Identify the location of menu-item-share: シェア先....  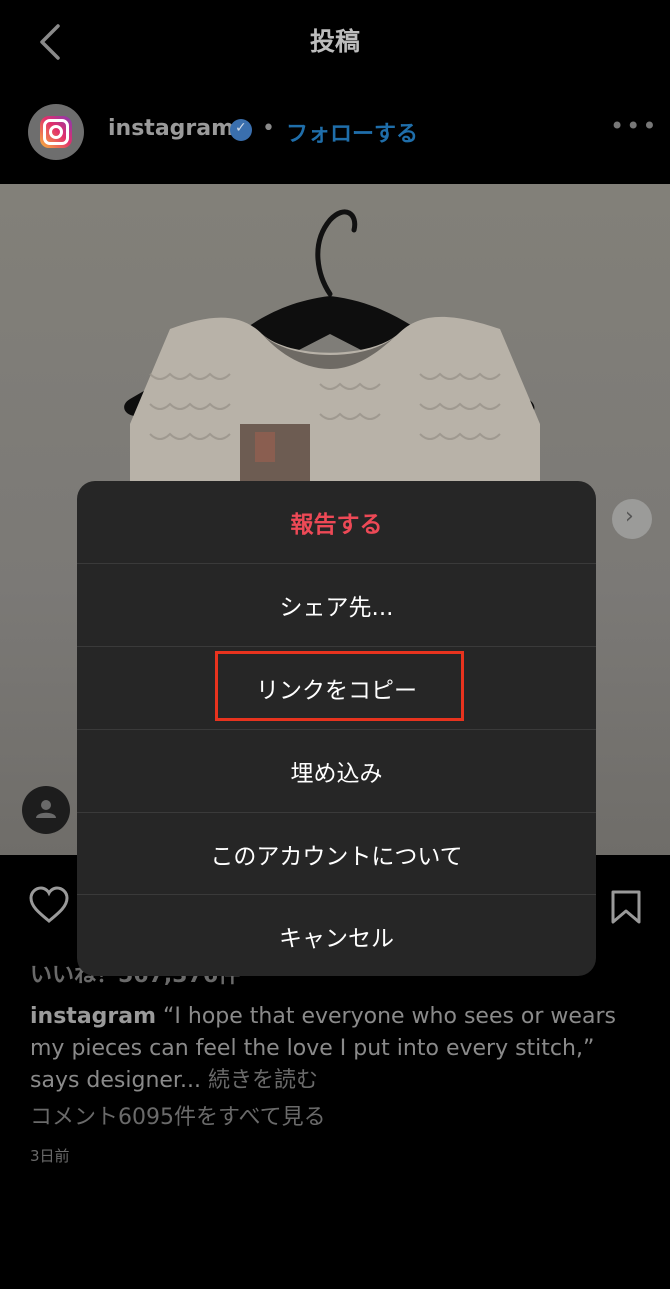
(336, 604).